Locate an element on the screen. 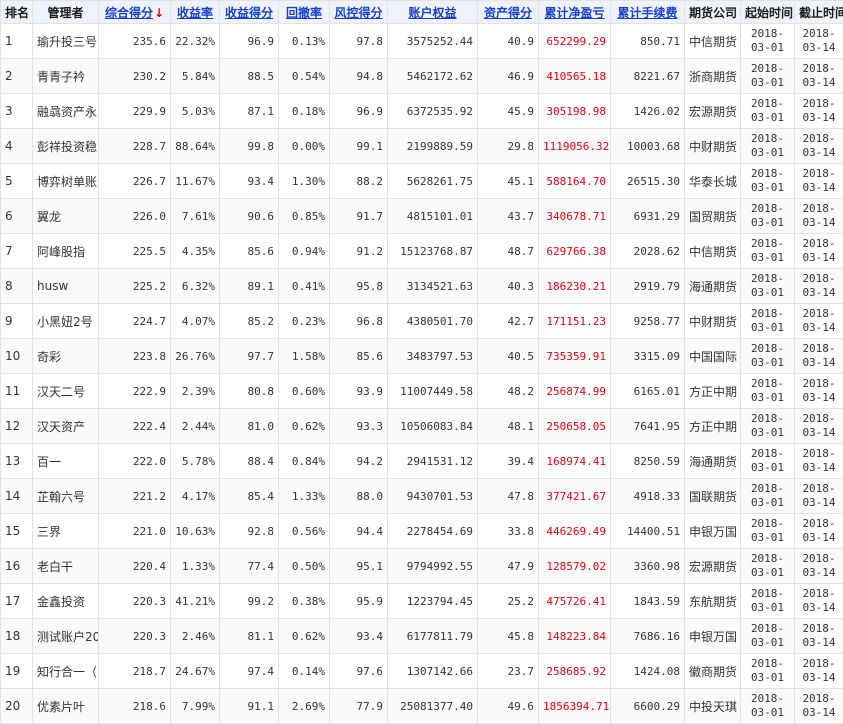  cell-company: 海通期货 is located at coordinates (713, 286).